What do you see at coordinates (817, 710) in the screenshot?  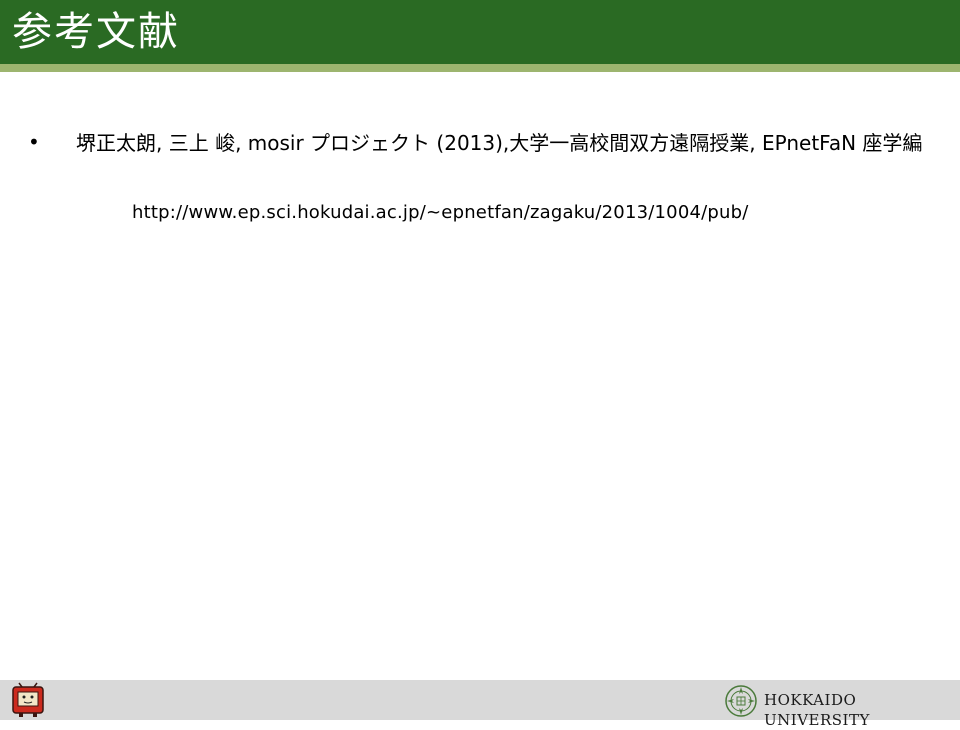 I see `university-name: HOKKAIDO UNIVERSITY` at bounding box center [817, 710].